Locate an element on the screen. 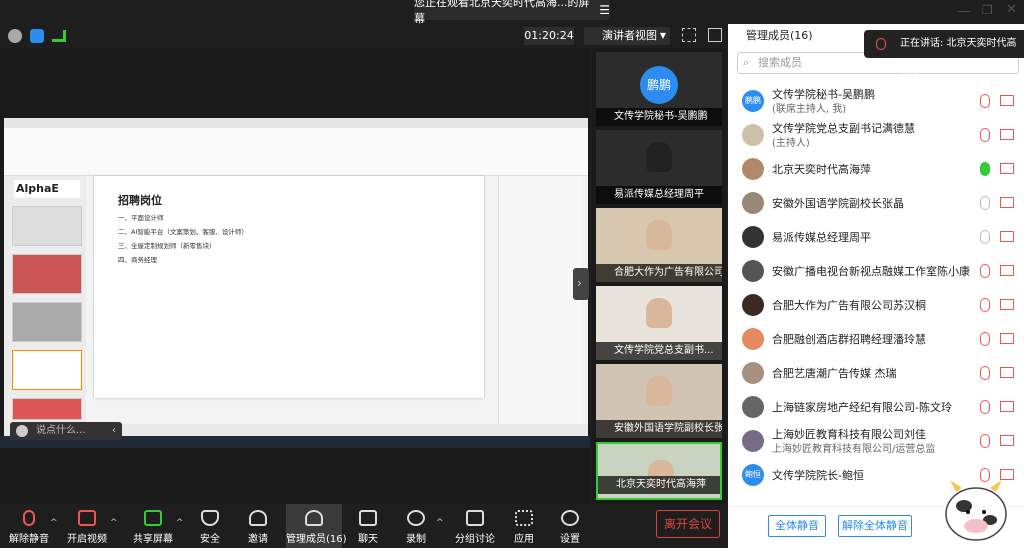 This screenshot has height=548, width=1024. video-tile: 安徽外国语学院副校长张晶 is located at coordinates (659, 401).